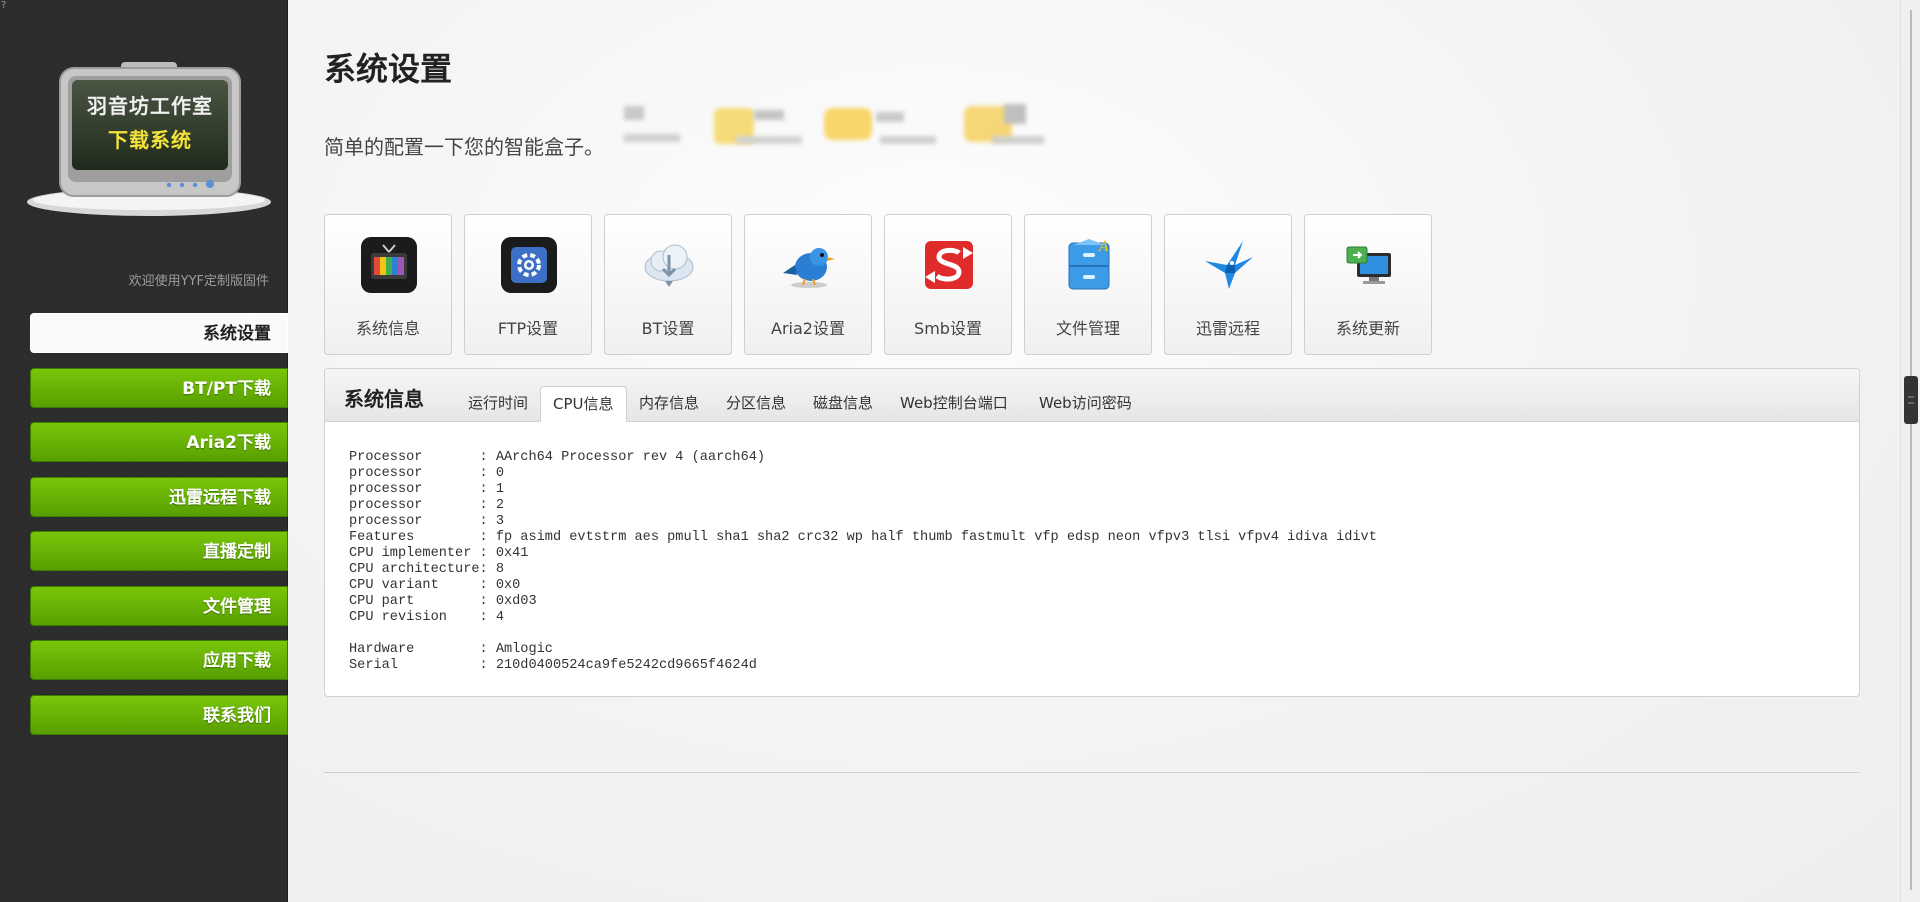  Describe the element at coordinates (1229, 265) in the screenshot. I see `thunder-bird-icon` at that location.